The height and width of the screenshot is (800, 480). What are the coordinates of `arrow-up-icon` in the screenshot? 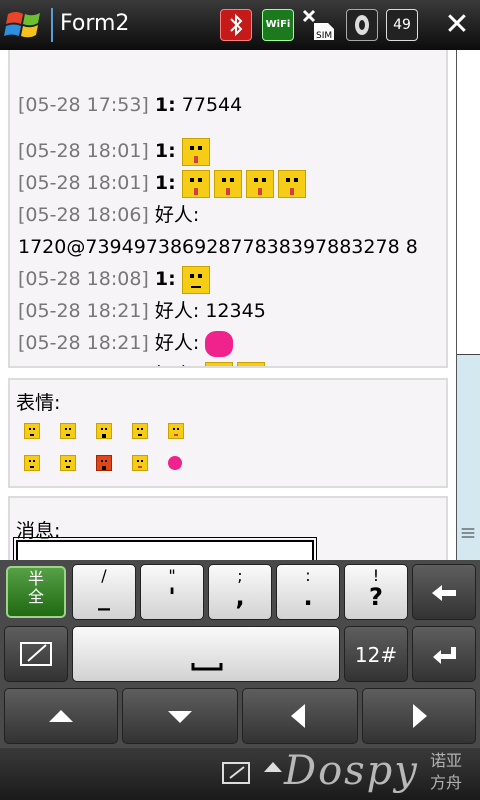 It's located at (61, 716).